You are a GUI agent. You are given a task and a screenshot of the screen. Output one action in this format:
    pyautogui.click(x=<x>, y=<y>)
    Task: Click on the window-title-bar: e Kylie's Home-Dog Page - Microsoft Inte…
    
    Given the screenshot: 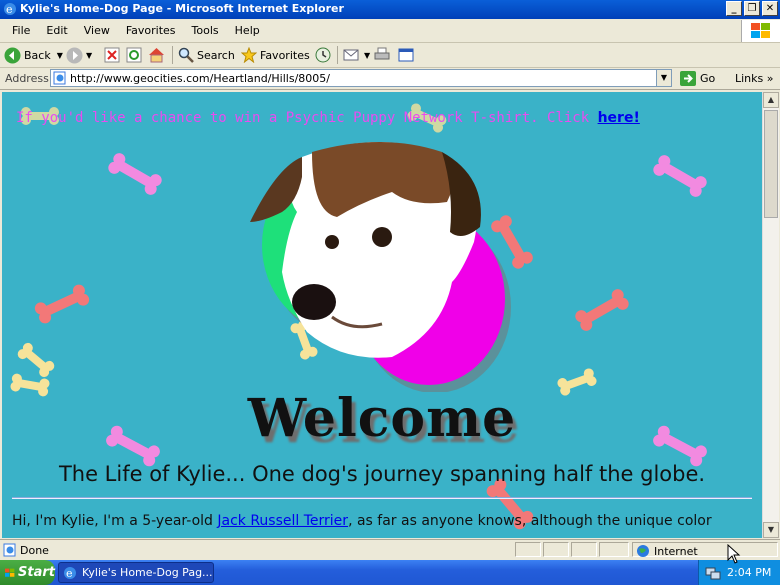 What is the action you would take?
    pyautogui.click(x=390, y=9)
    